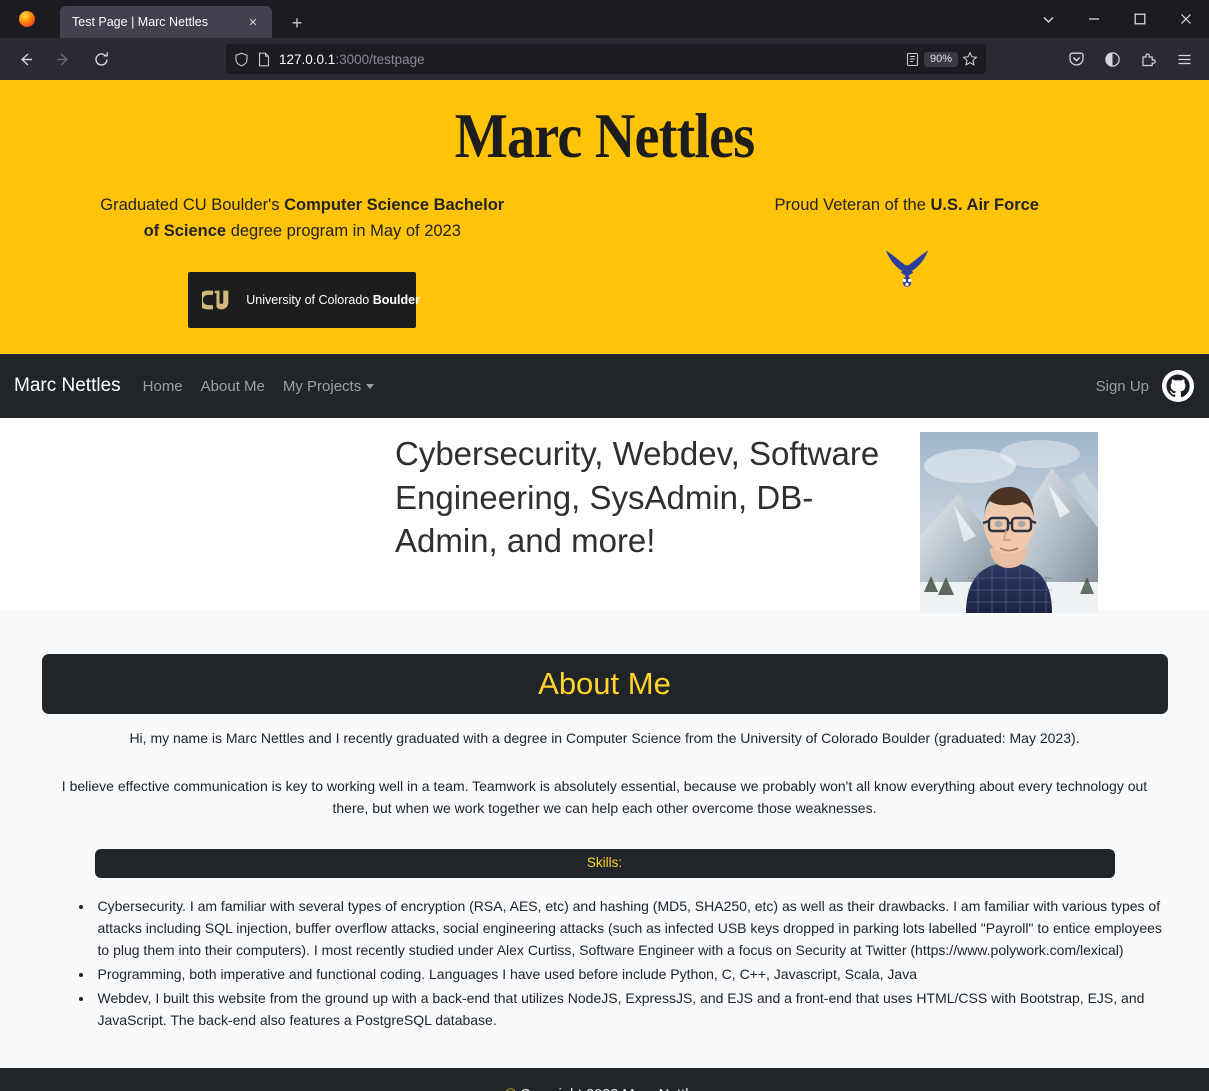 The image size is (1209, 1091). What do you see at coordinates (192, 205) in the screenshot?
I see `education-text-before: Graduated CU Boulder's` at bounding box center [192, 205].